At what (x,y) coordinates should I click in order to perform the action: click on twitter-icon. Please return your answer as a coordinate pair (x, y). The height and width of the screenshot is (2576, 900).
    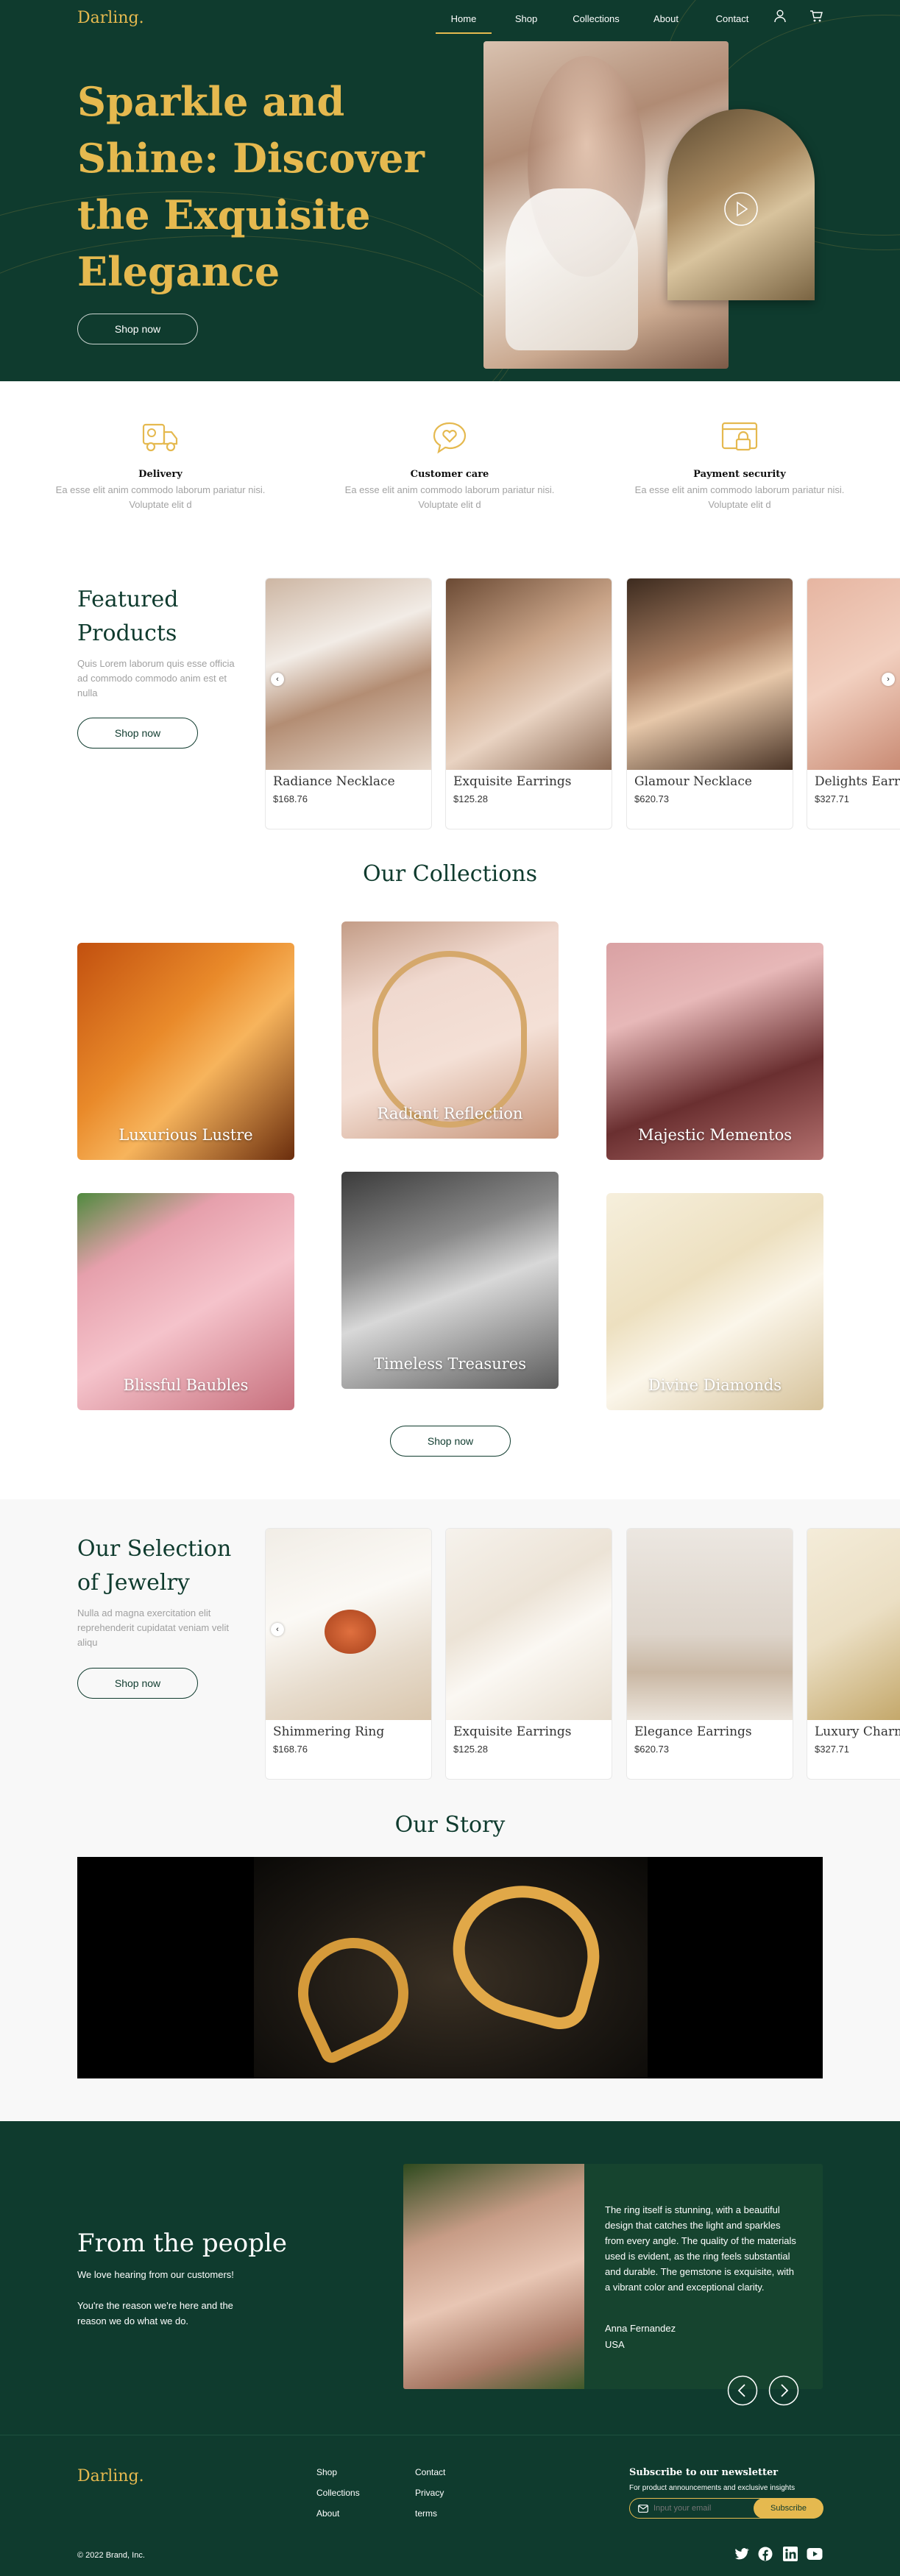
    Looking at the image, I should click on (741, 2554).